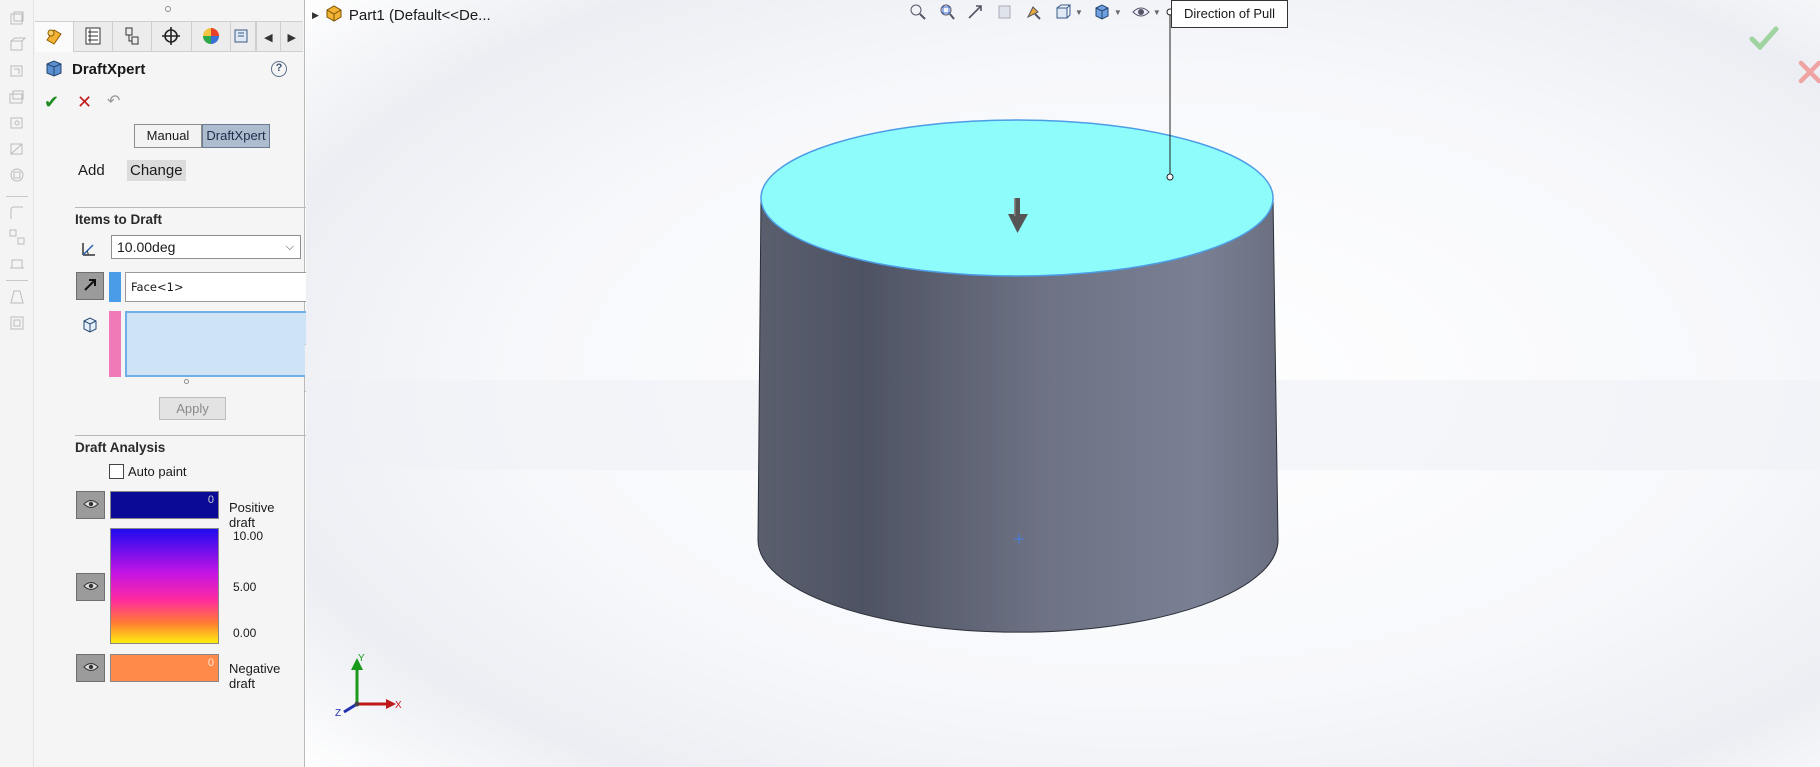 This screenshot has height=767, width=1820. What do you see at coordinates (398, 705) in the screenshot?
I see `triad-x-label: X` at bounding box center [398, 705].